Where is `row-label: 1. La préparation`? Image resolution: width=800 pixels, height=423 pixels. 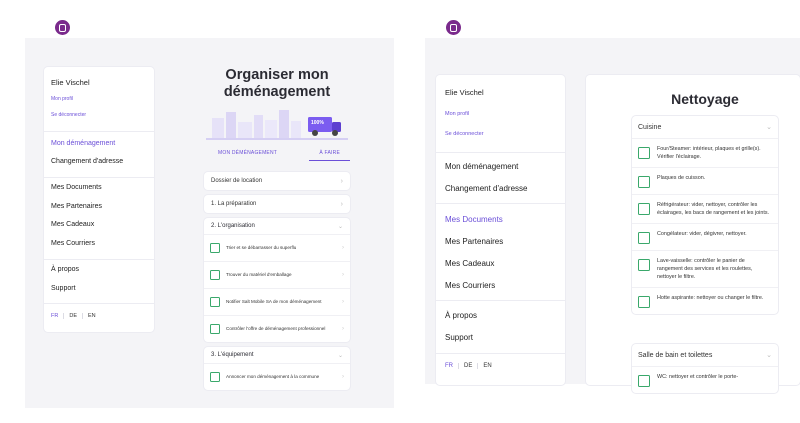 row-label: 1. La préparation is located at coordinates (234, 204).